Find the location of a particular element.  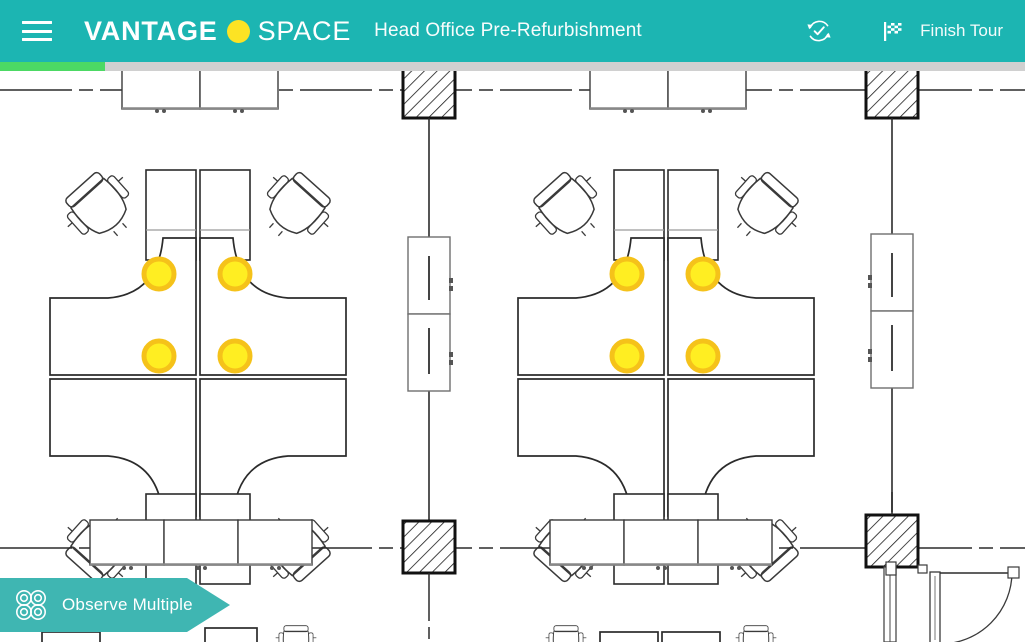

page-title: Head Office Pre-Refurbishment is located at coordinates (508, 30).